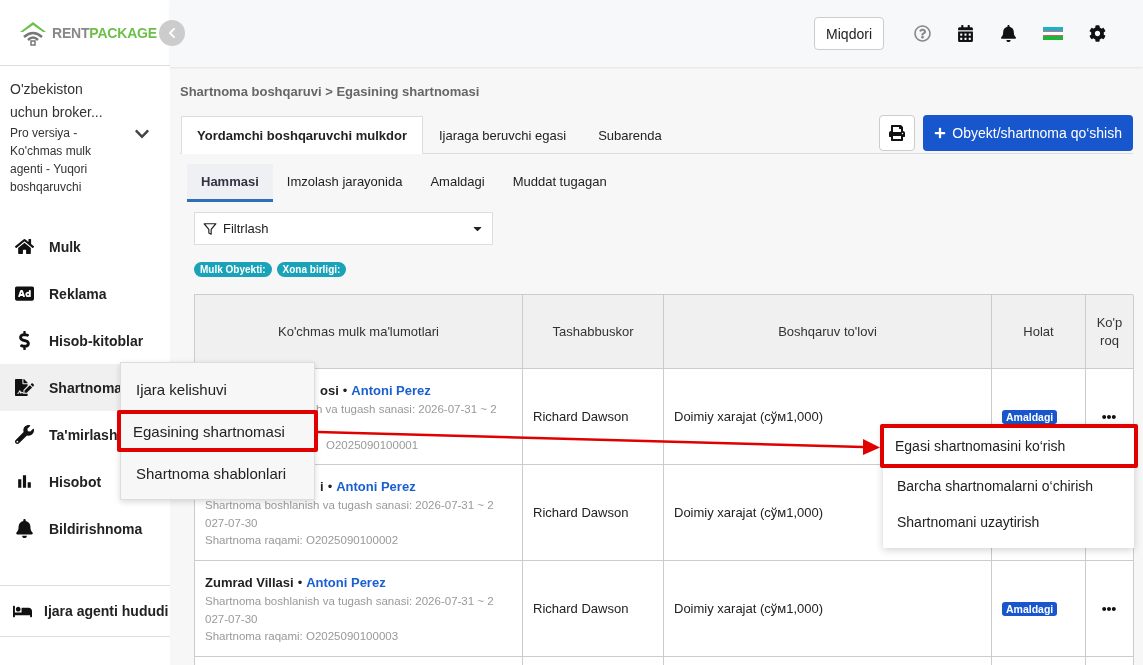 The width and height of the screenshot is (1143, 665). Describe the element at coordinates (71, 32) in the screenshot. I see `logo-text: RENT` at that location.